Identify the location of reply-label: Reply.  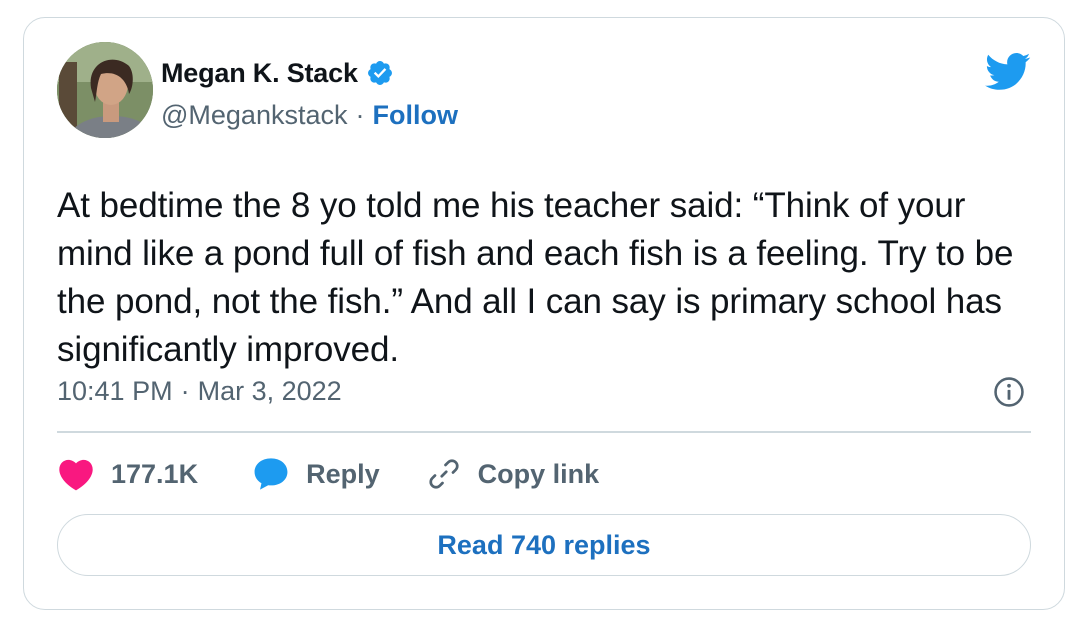
(343, 473).